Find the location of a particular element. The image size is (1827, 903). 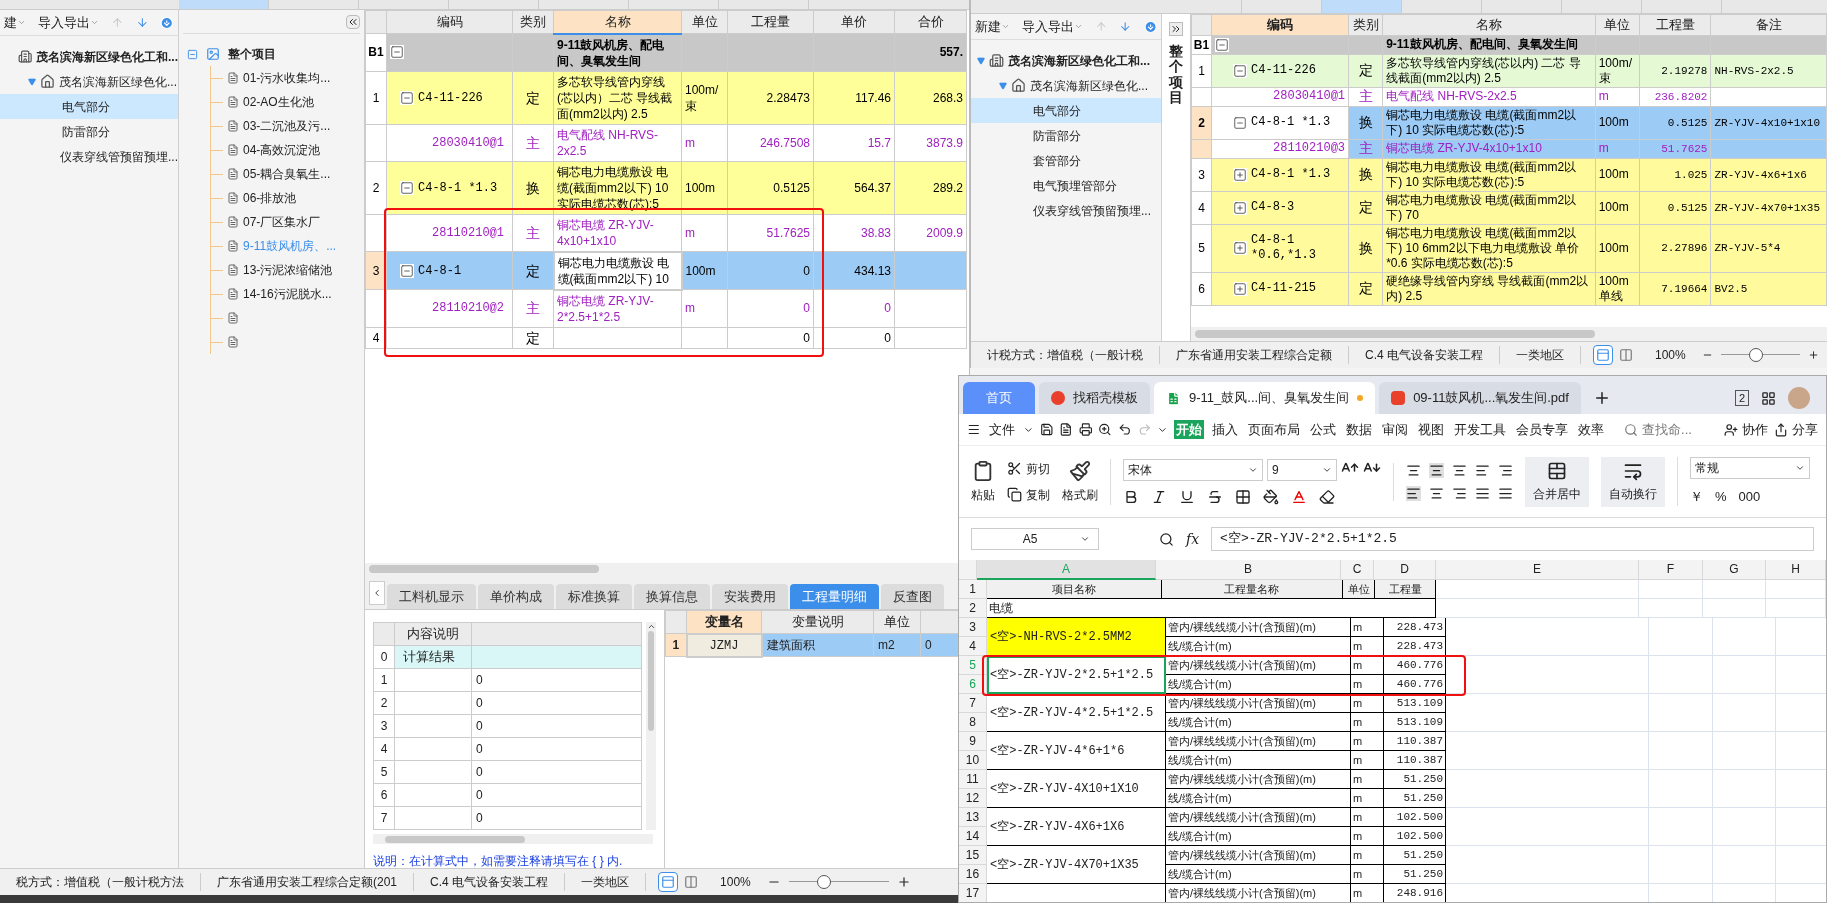

column-header: 备注 is located at coordinates (1768, 24).